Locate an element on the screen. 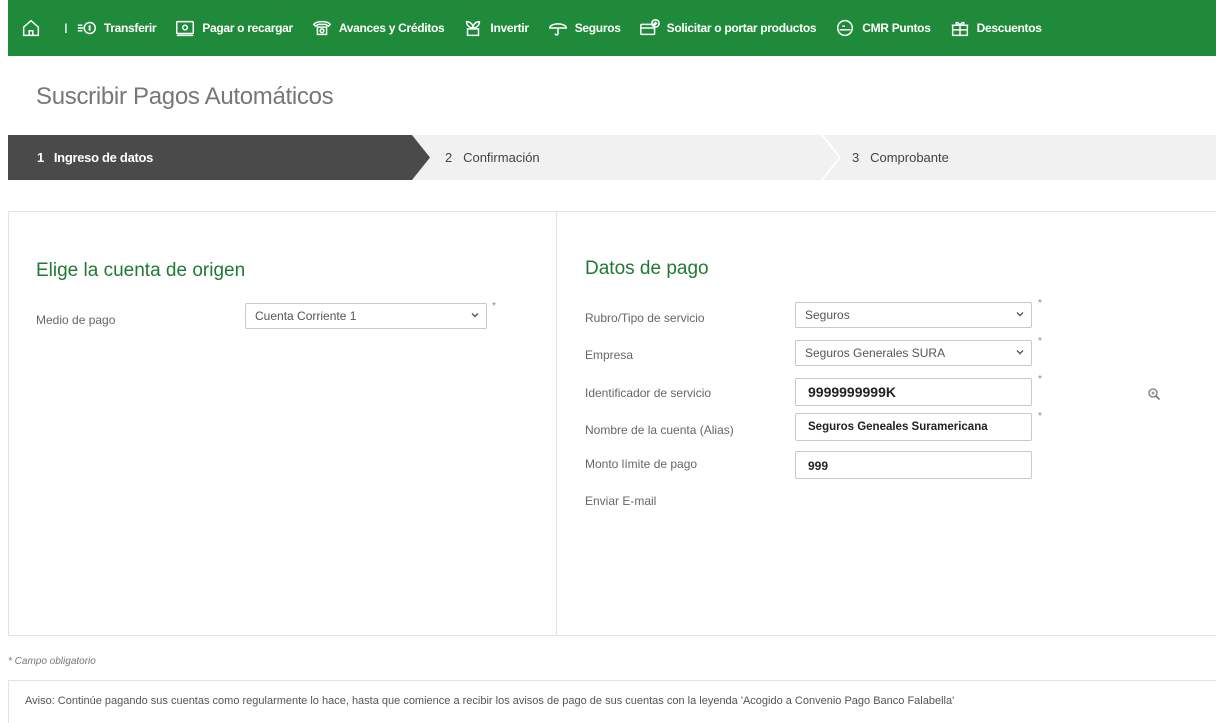  stepper-background is located at coordinates (612, 157).